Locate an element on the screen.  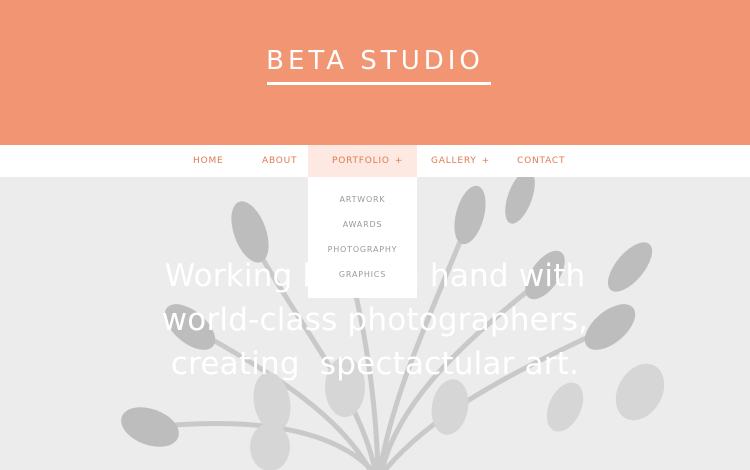
nav-home-label: HOME is located at coordinates (208, 161).